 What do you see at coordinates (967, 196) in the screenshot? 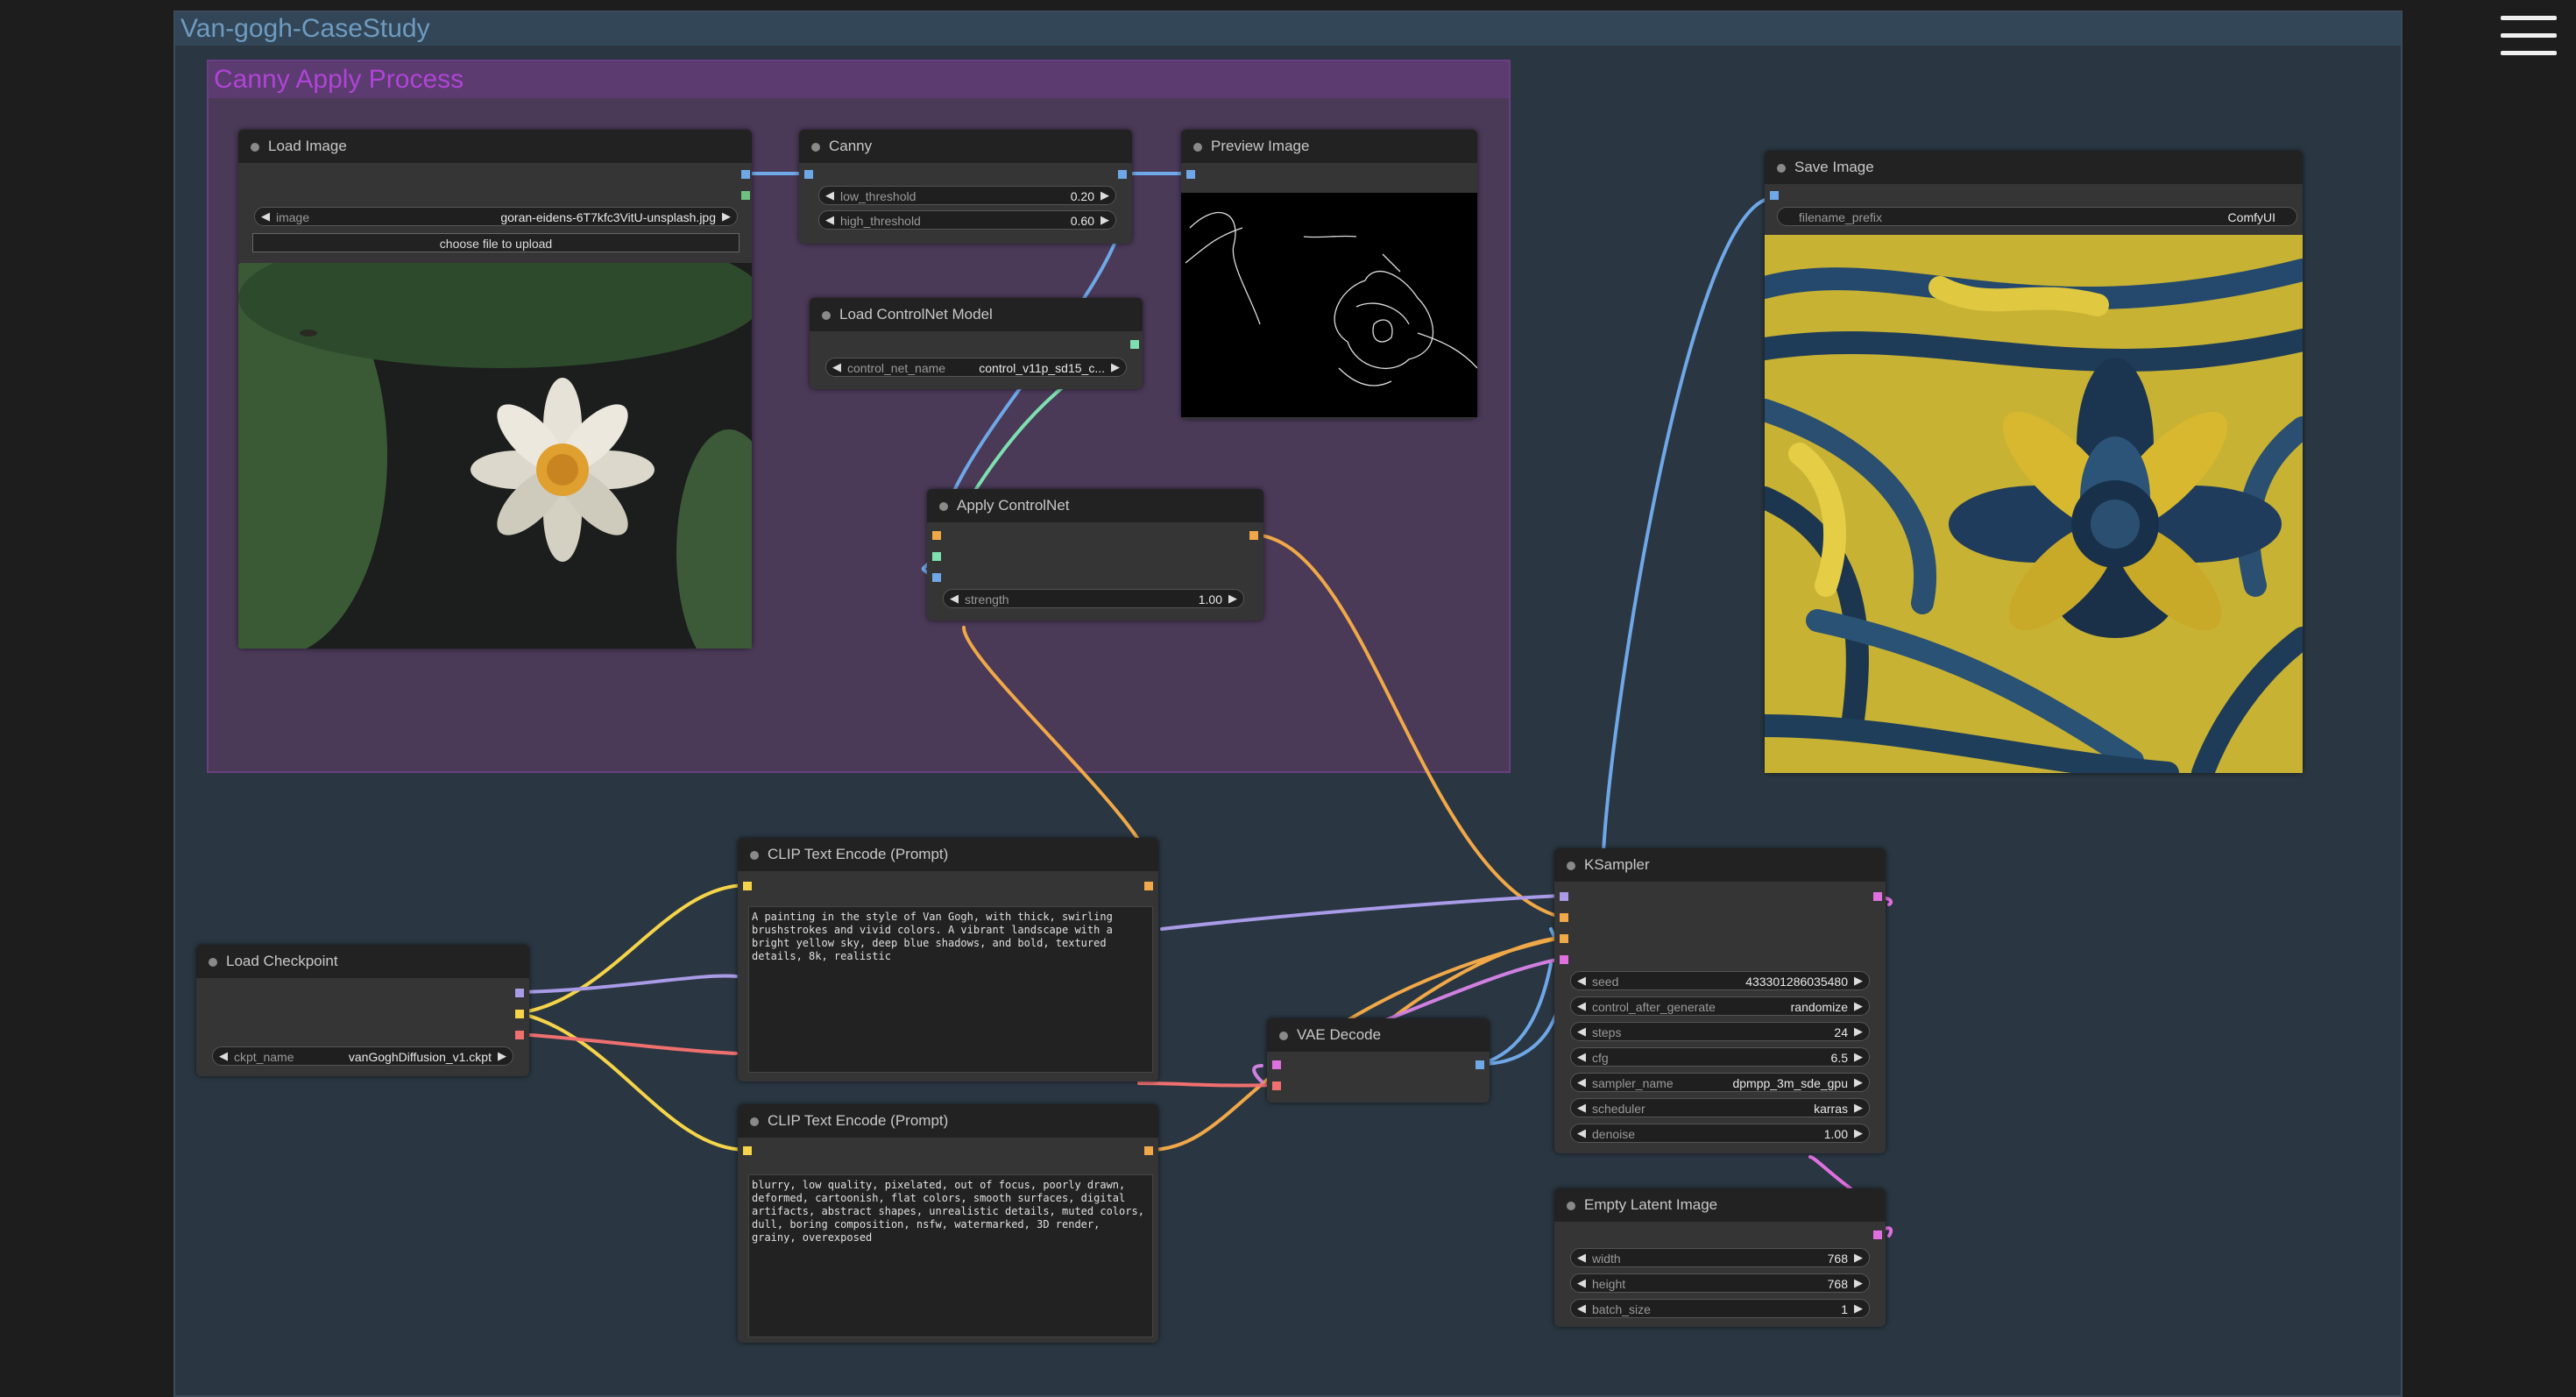
I see `low-threshold-slider: ◀ low_threshold 0.20 ▶` at bounding box center [967, 196].